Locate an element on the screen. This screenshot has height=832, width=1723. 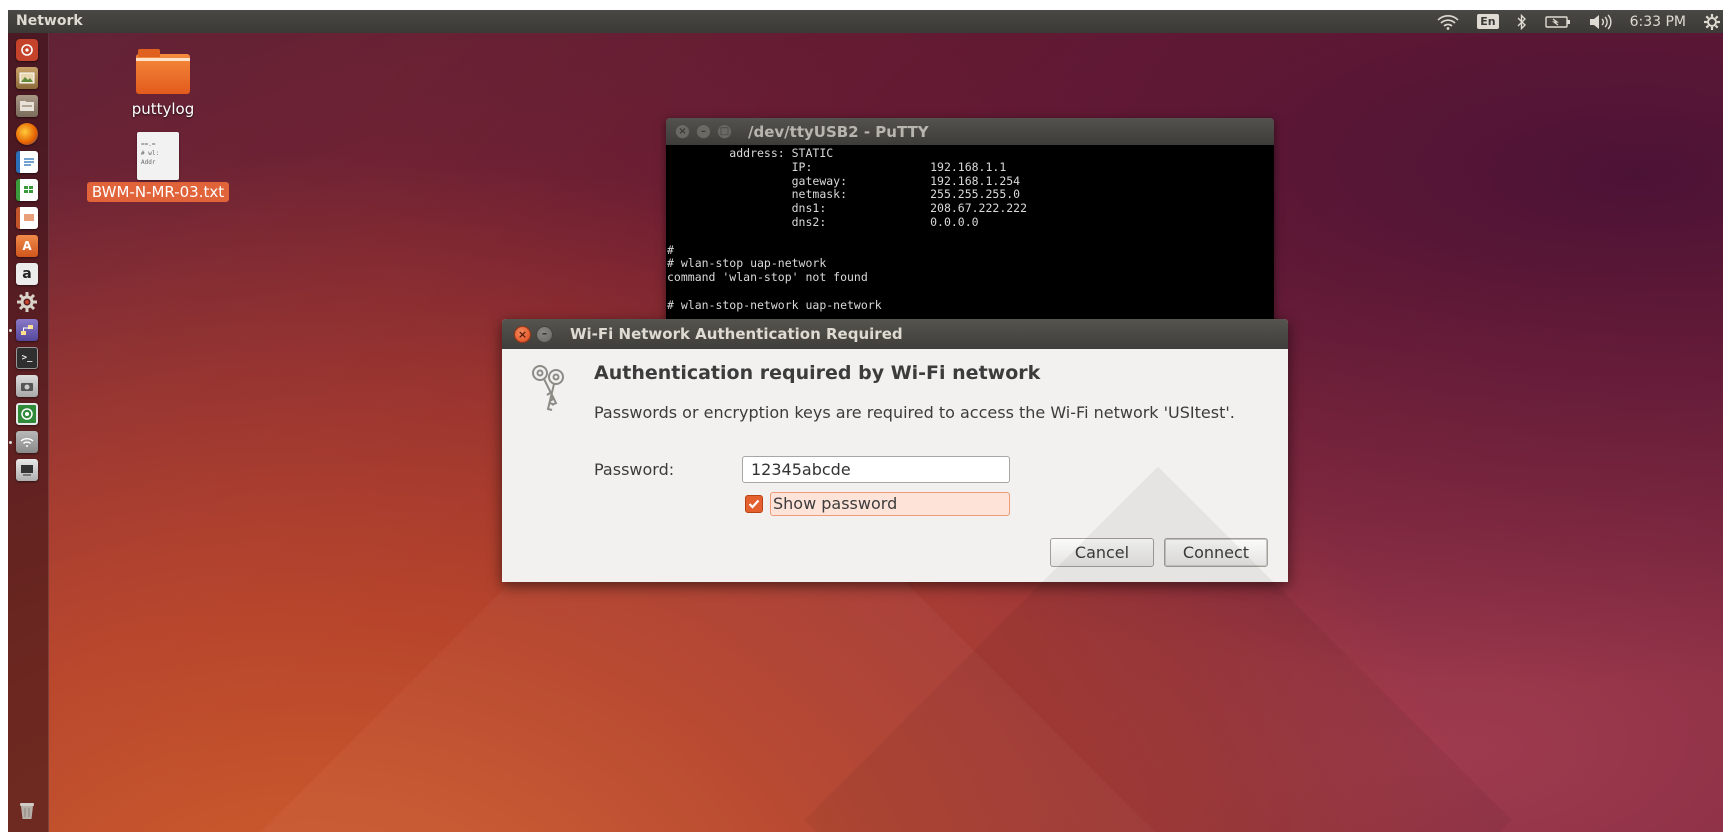
amazon-icon: a is located at coordinates (27, 274).